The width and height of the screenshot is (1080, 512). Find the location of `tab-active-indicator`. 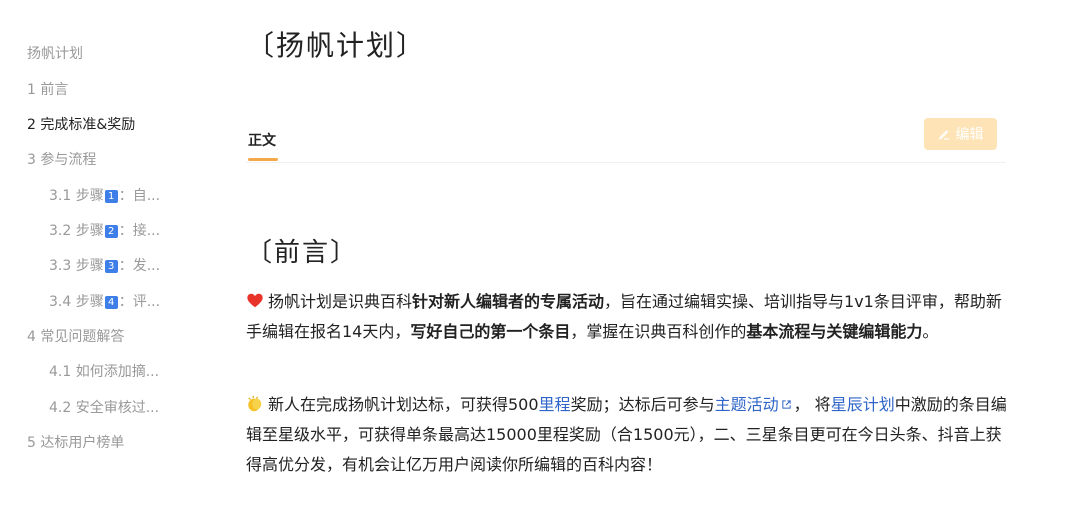

tab-active-indicator is located at coordinates (263, 159).